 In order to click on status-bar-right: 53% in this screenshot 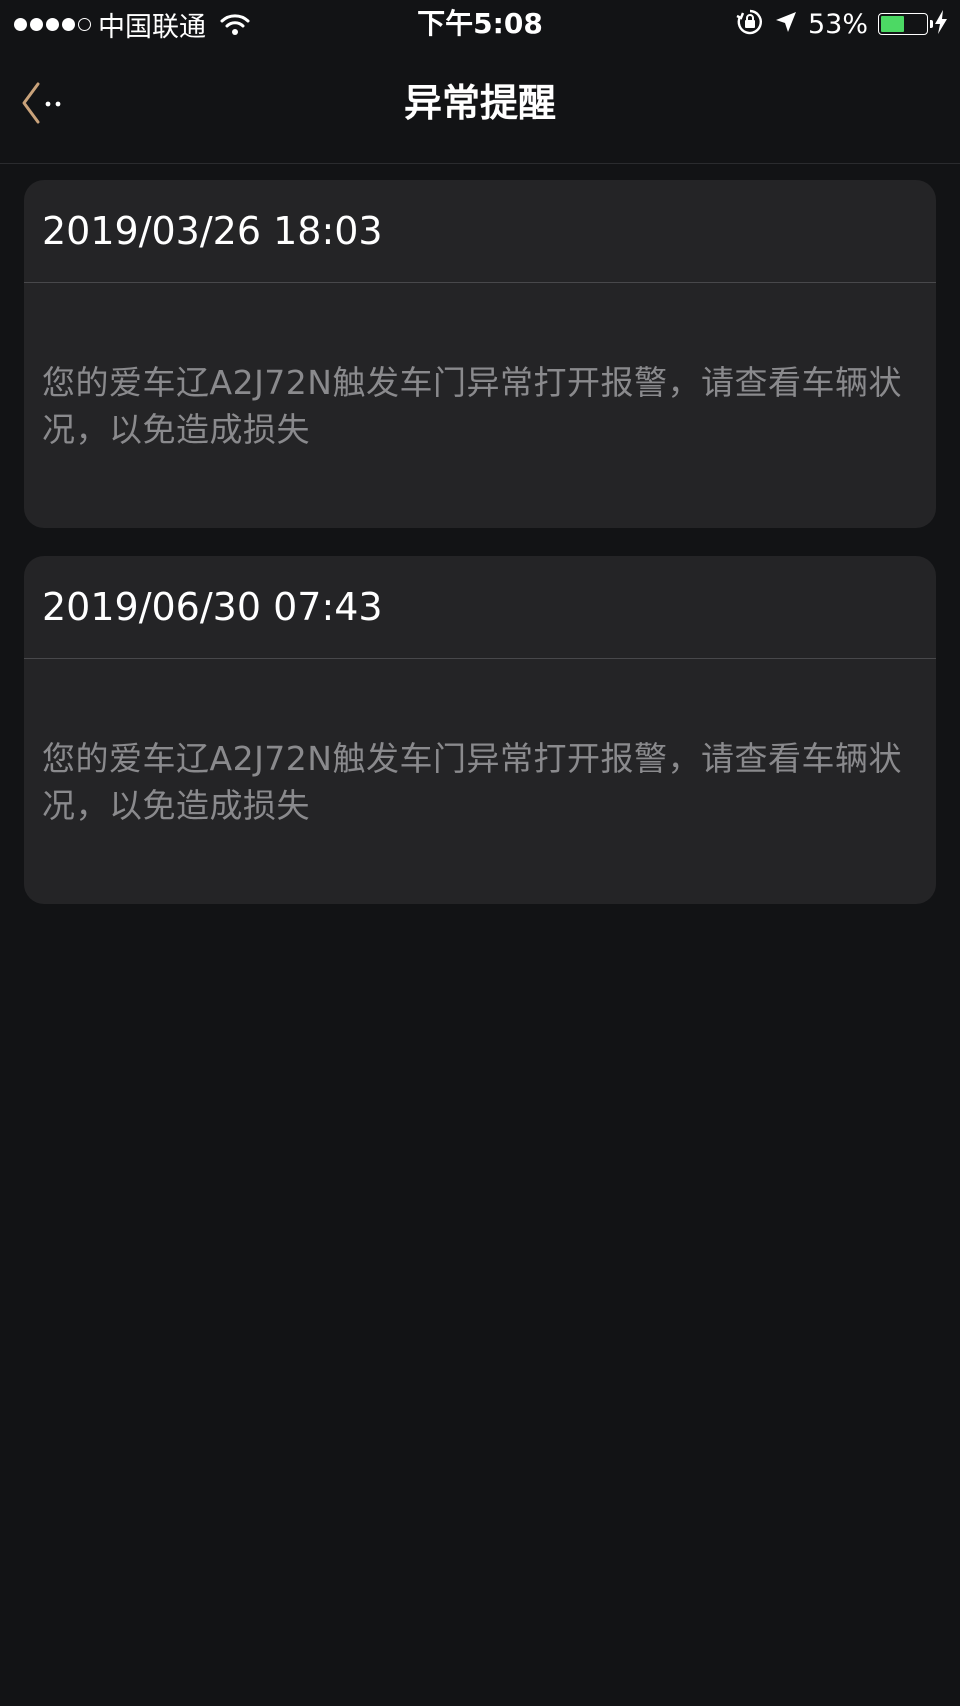, I will do `click(837, 24)`.